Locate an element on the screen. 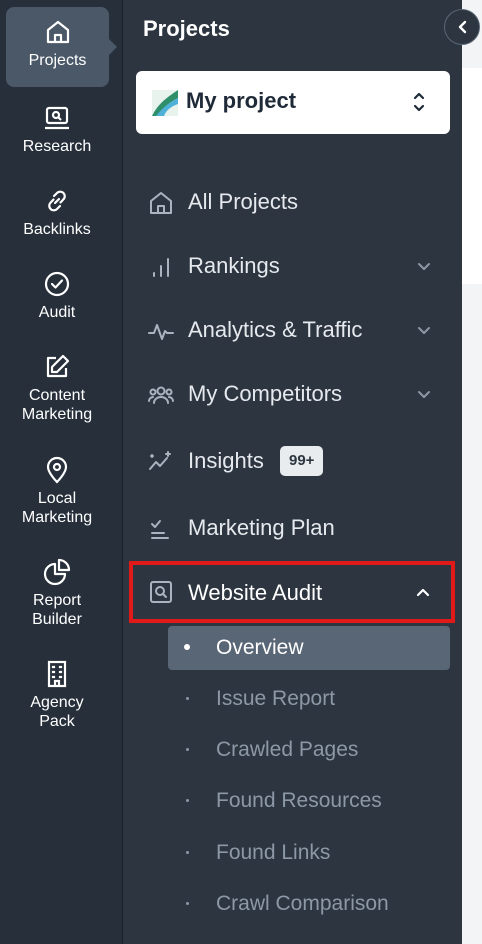 The width and height of the screenshot is (482, 944). nav-label: My Competitors is located at coordinates (265, 393).